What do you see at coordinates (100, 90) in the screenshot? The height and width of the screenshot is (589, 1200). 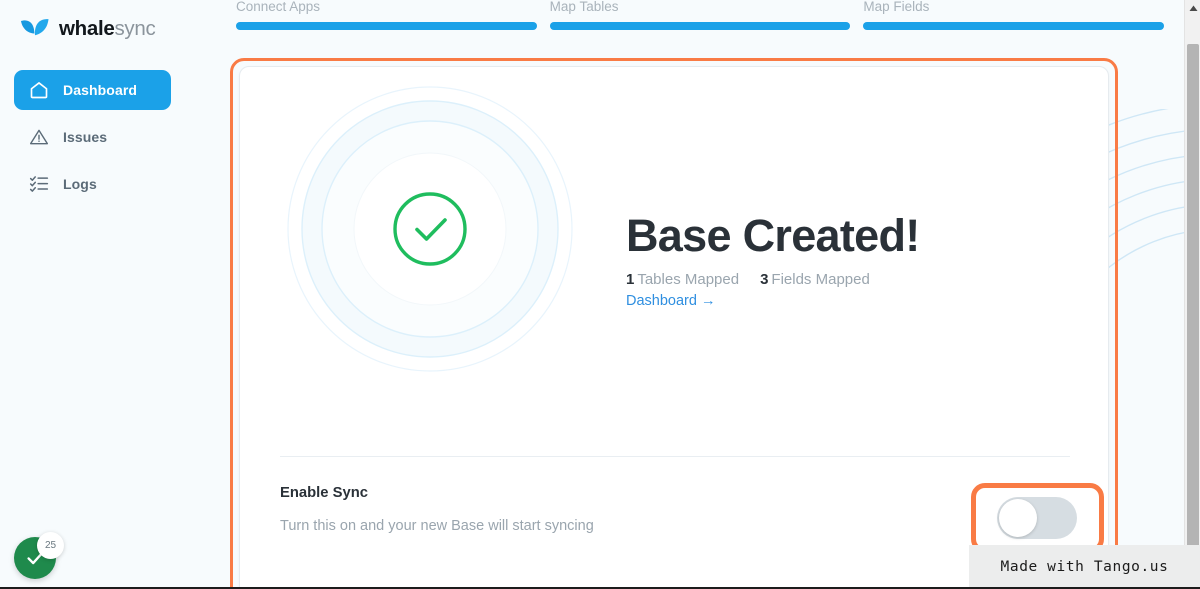 I see `sidebar-item-dashboard-label: Dashboard` at bounding box center [100, 90].